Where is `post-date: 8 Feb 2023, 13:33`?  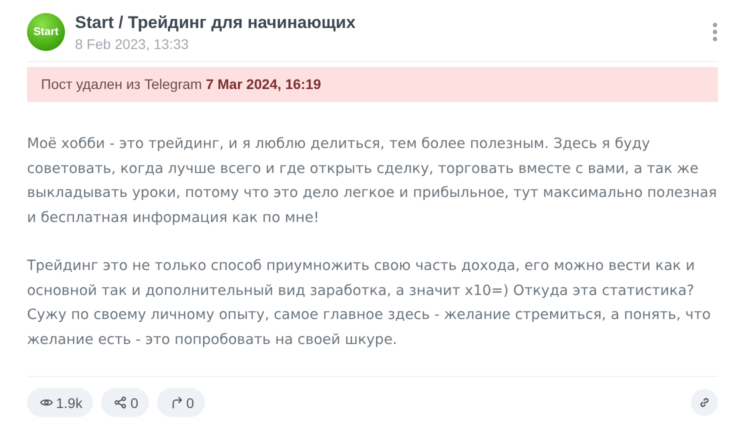
post-date: 8 Feb 2023, 13:33 is located at coordinates (132, 44).